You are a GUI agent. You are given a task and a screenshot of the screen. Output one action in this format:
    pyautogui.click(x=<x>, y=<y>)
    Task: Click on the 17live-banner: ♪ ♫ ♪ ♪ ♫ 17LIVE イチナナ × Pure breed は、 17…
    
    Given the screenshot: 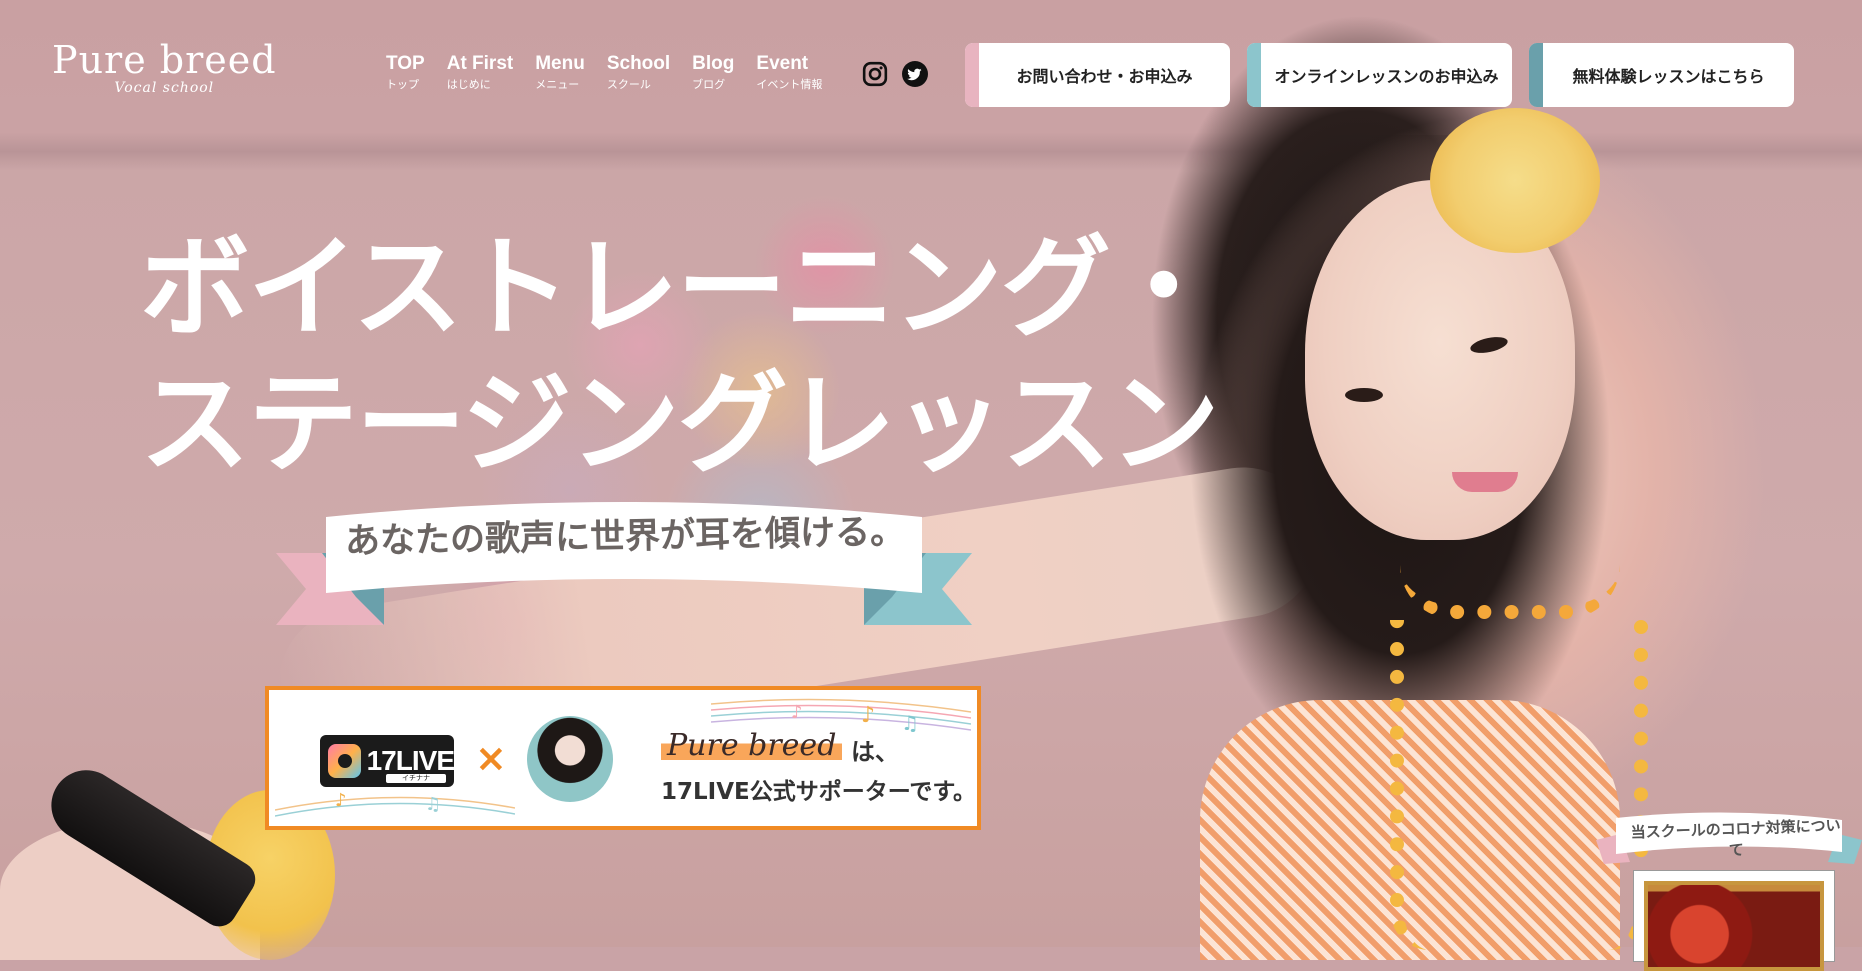 What is the action you would take?
    pyautogui.click(x=623, y=758)
    